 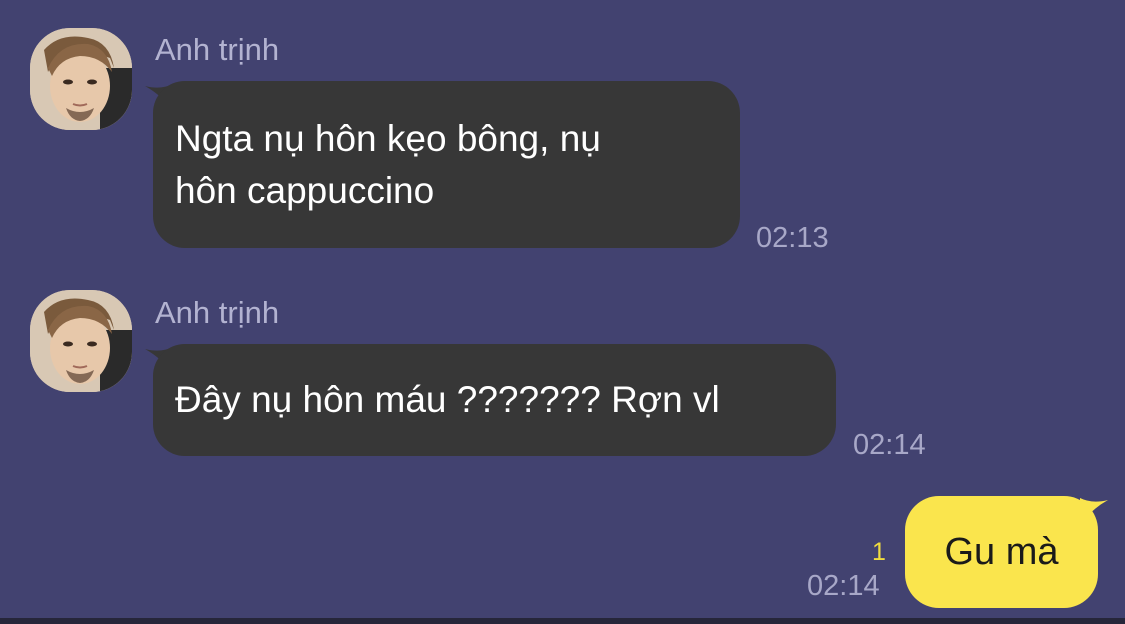 What do you see at coordinates (562, 621) in the screenshot?
I see `bottom-divider` at bounding box center [562, 621].